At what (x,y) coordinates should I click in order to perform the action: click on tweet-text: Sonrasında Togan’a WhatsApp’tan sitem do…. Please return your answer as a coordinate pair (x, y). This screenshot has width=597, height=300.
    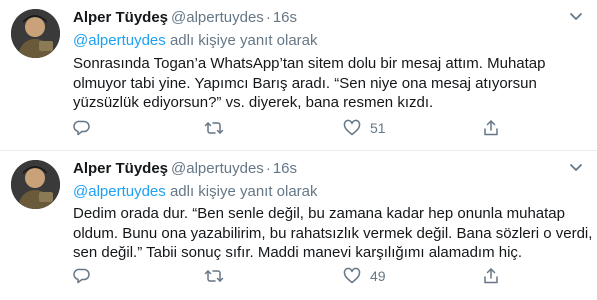
    Looking at the image, I should click on (309, 83).